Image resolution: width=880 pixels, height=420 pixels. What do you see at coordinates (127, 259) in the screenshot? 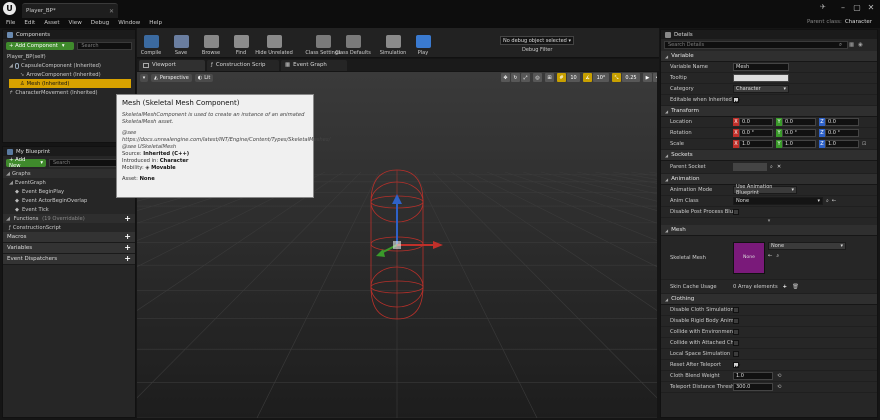
I see `add-dispatcher-icon: +` at bounding box center [127, 259].